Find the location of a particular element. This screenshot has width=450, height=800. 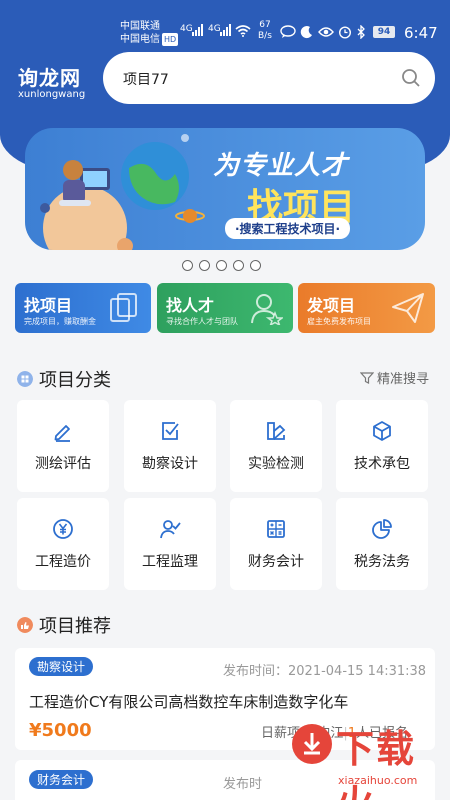

pie-chart-icon is located at coordinates (382, 529).